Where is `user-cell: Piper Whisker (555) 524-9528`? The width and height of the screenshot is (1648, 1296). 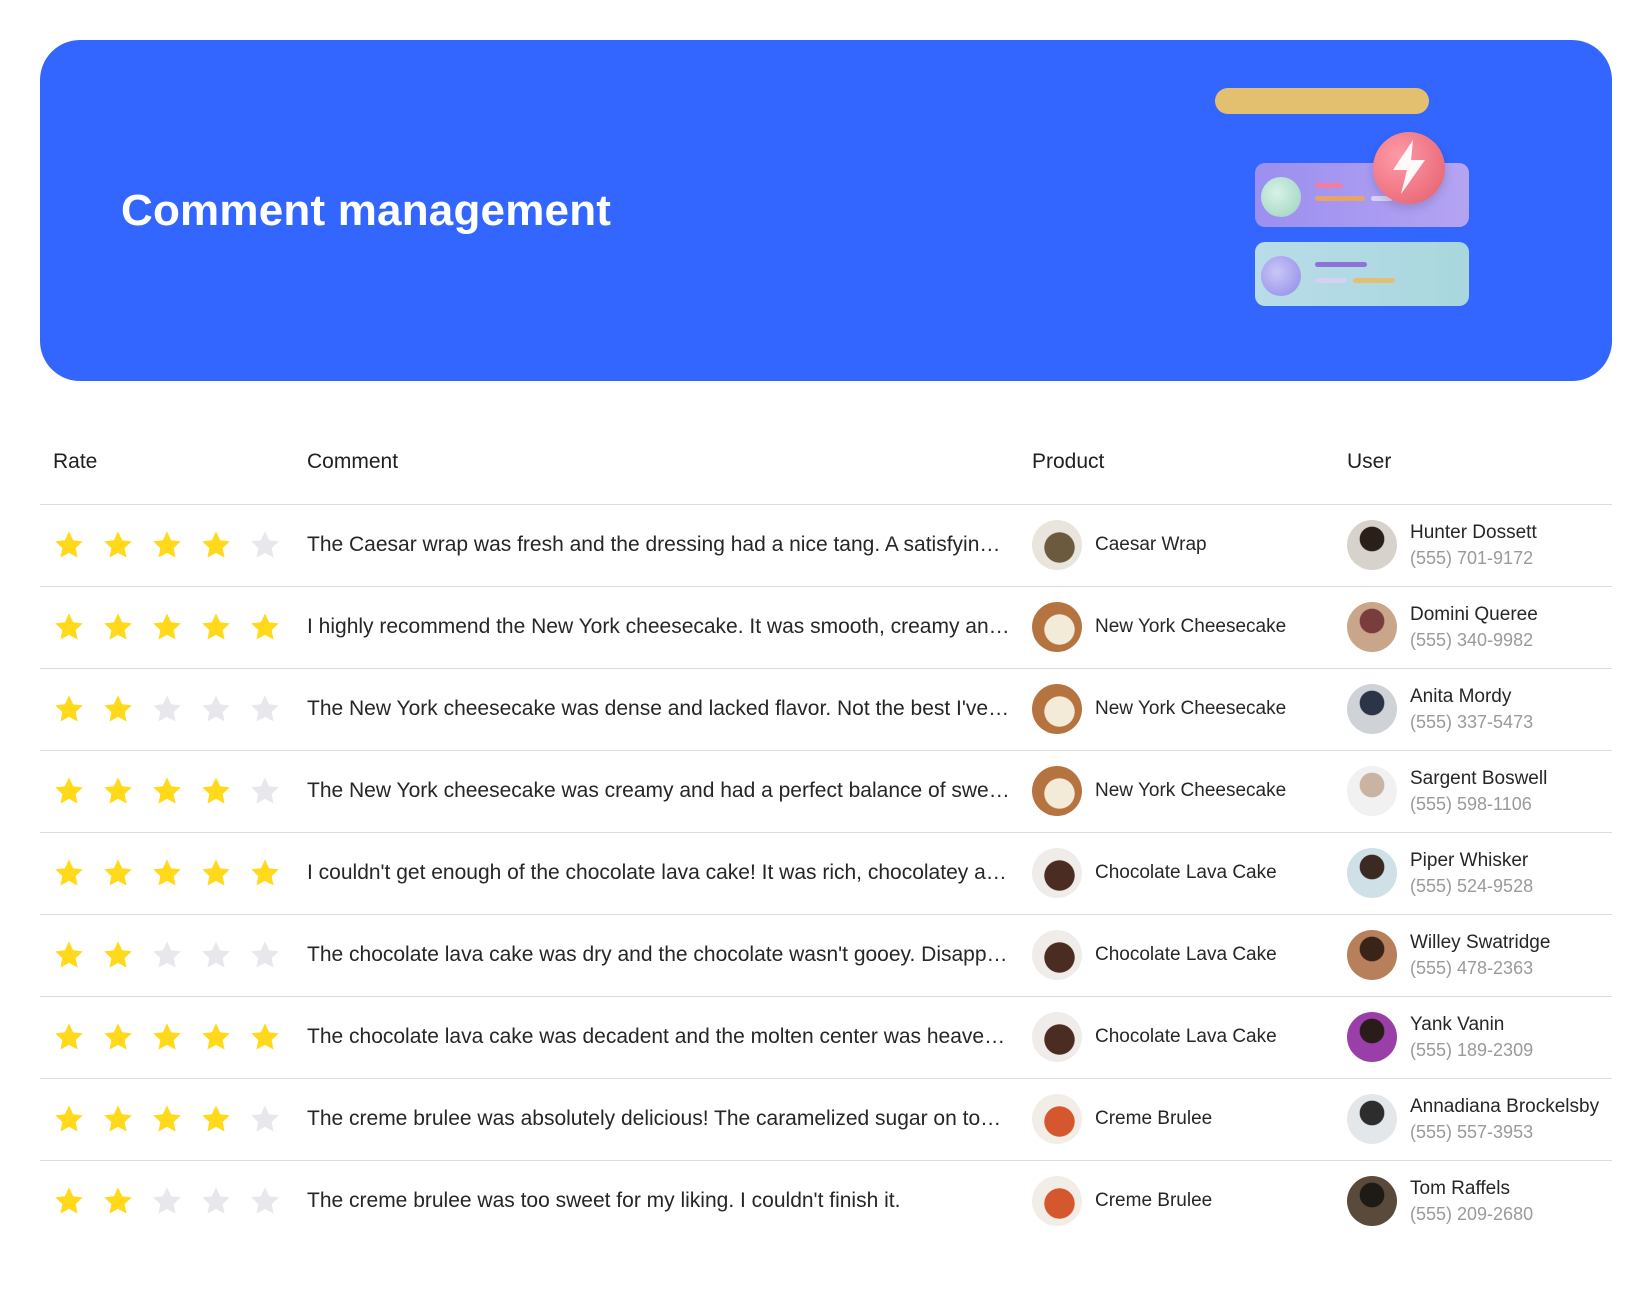 user-cell: Piper Whisker (555) 524-9528 is located at coordinates (1479, 873).